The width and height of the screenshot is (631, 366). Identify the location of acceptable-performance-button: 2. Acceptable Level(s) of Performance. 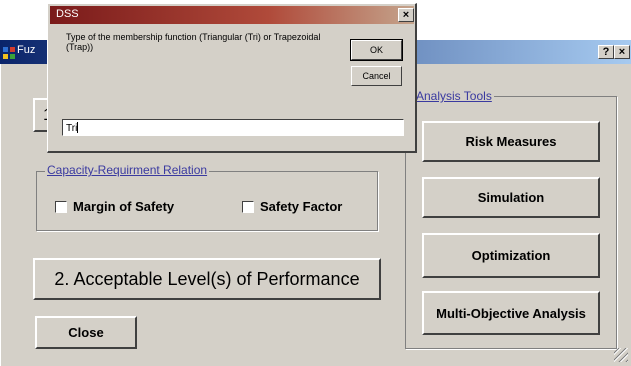
(207, 279).